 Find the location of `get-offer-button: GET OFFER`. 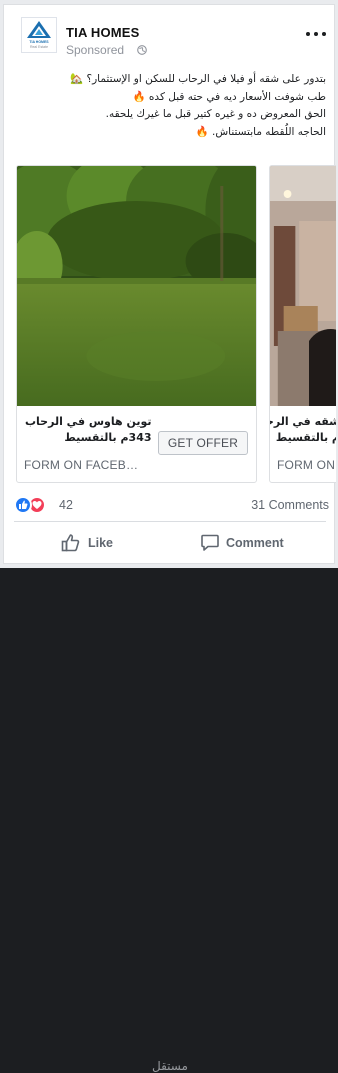

get-offer-button: GET OFFER is located at coordinates (203, 443).